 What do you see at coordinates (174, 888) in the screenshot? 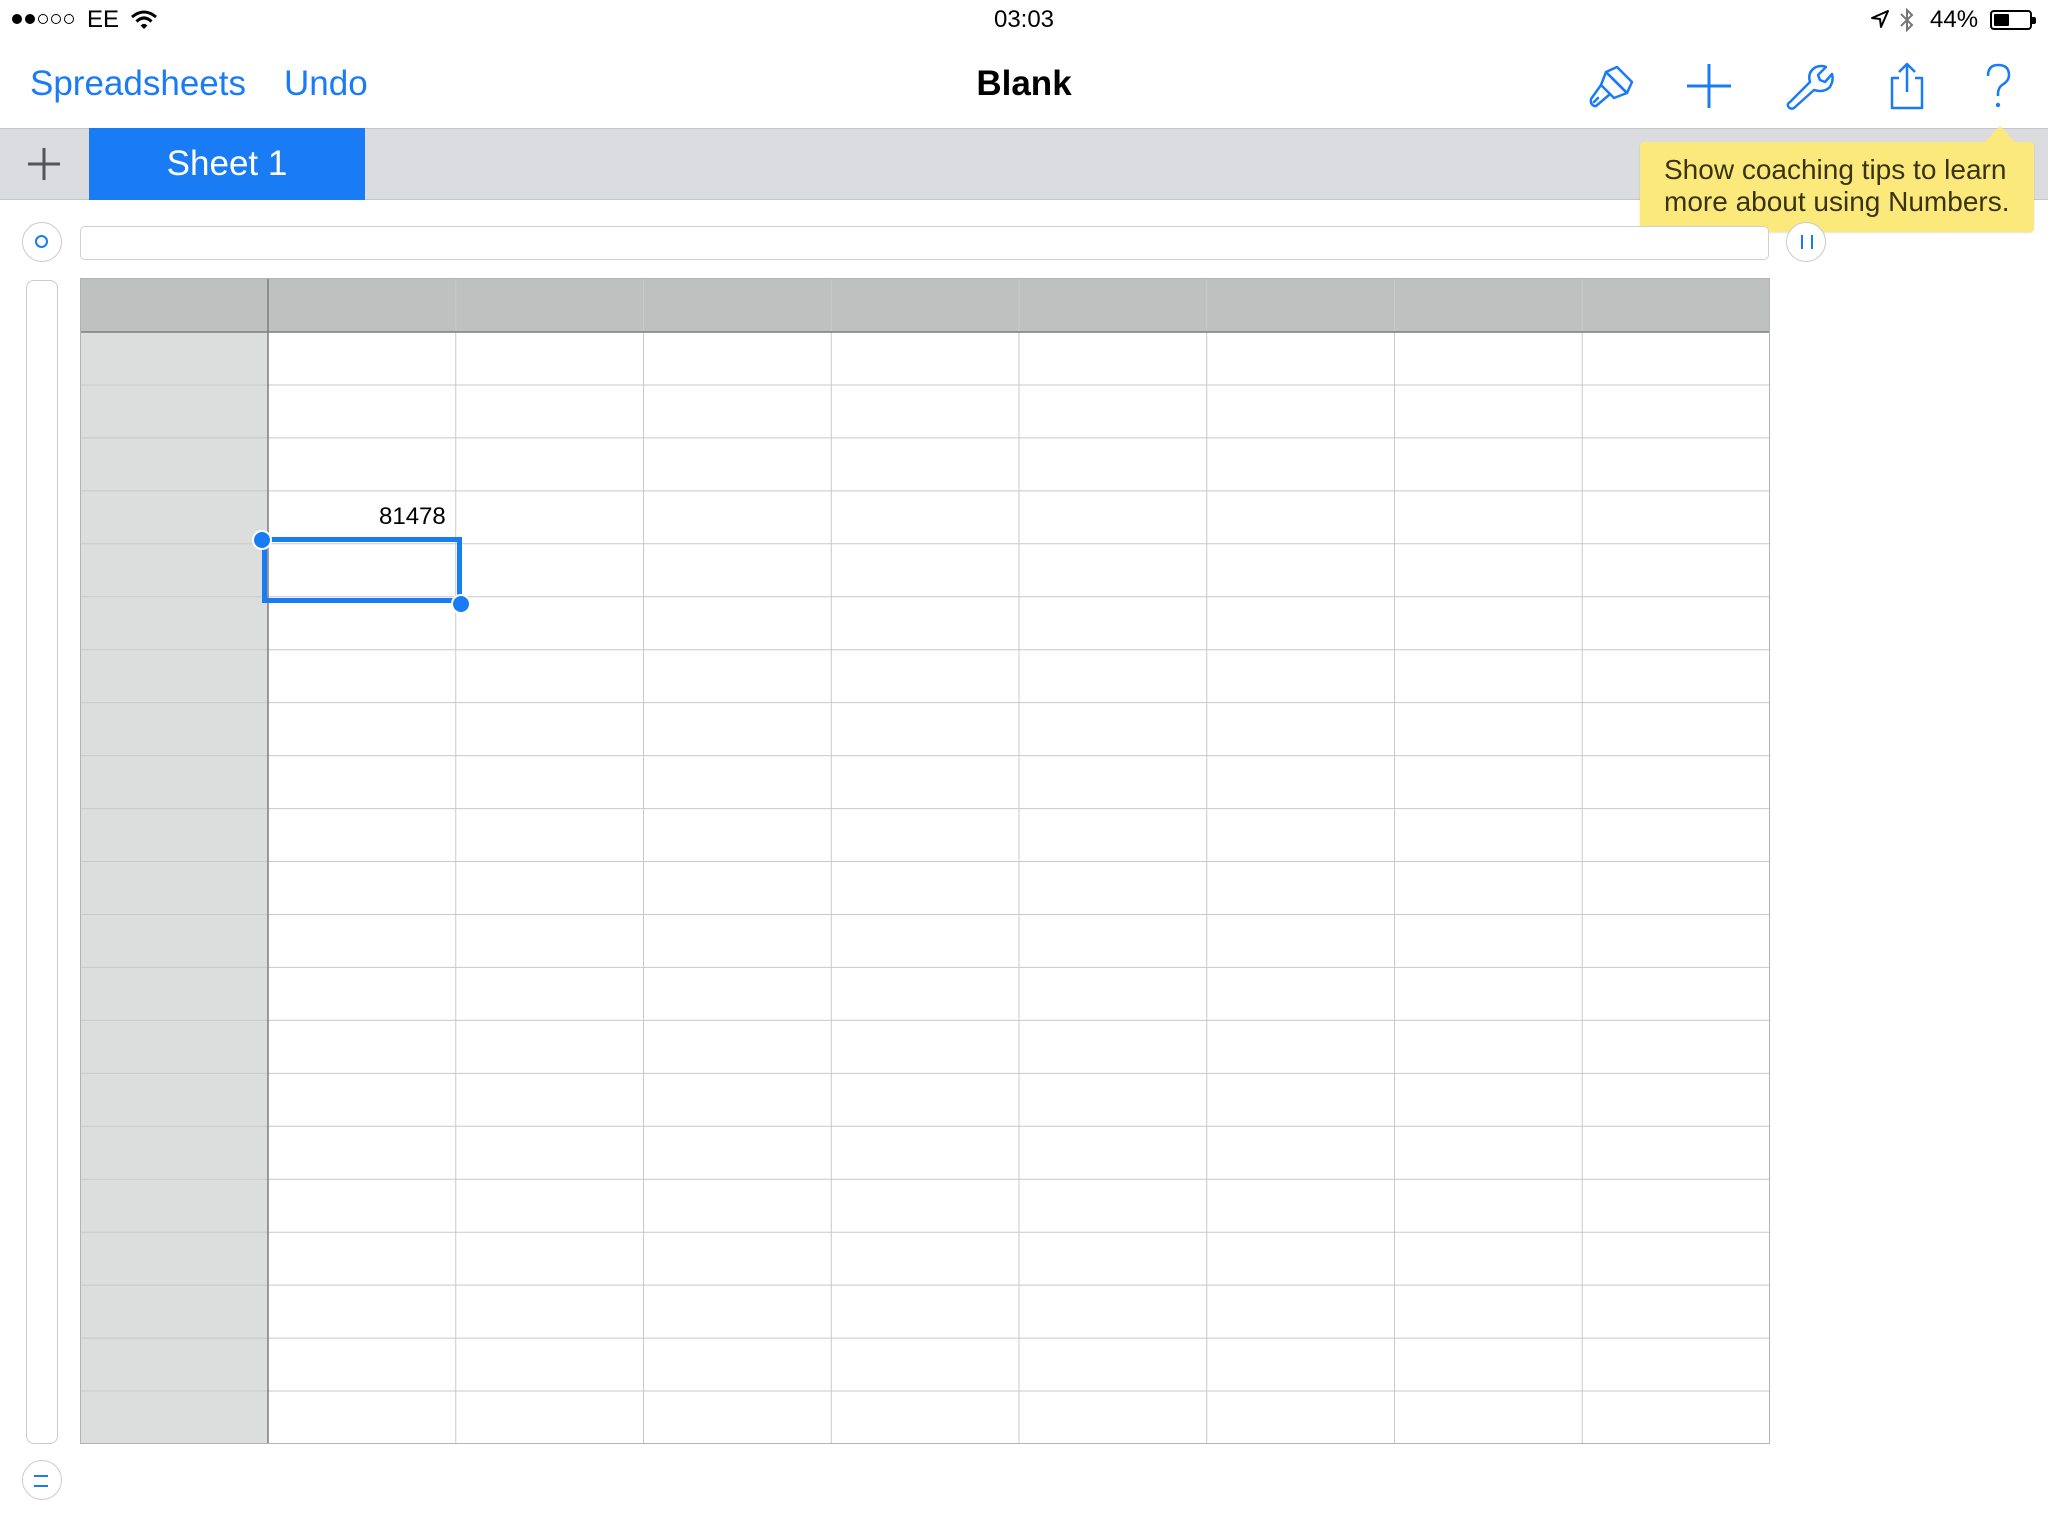
I see `header-column` at bounding box center [174, 888].